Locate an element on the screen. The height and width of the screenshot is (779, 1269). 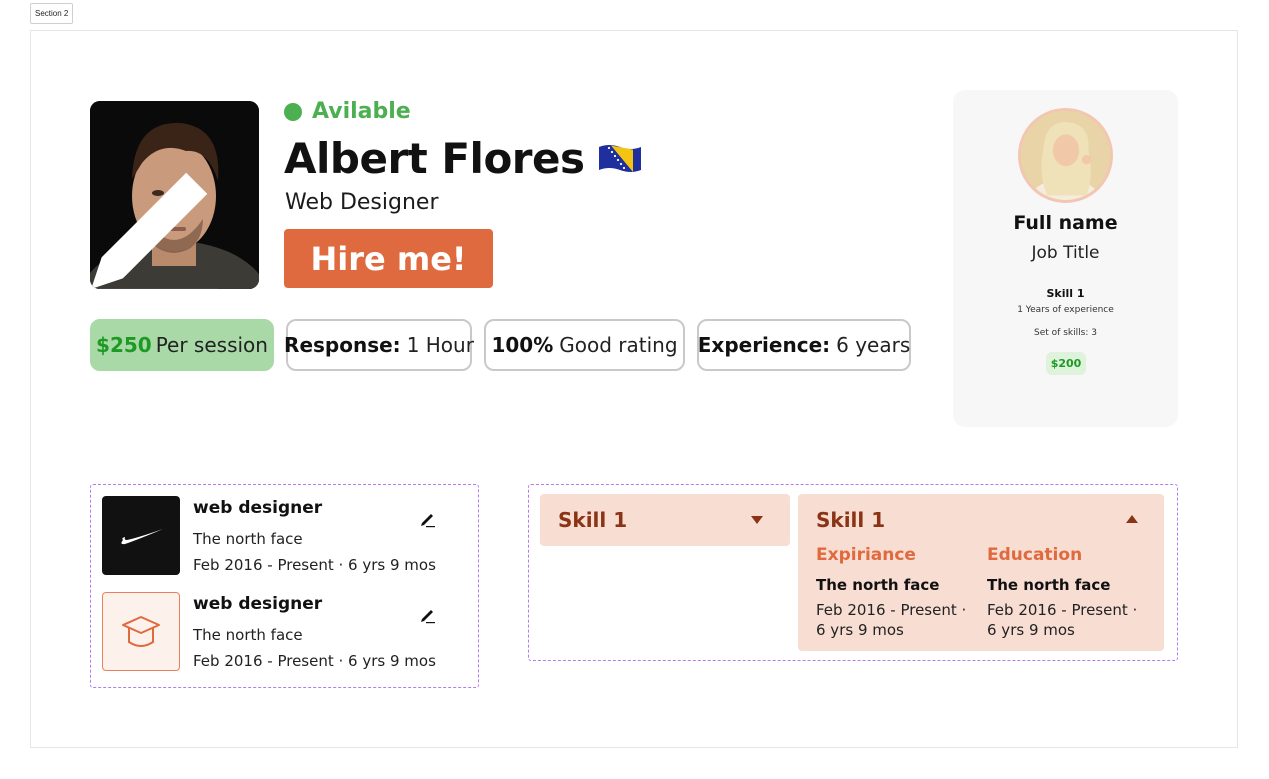
rating-label: Good rating is located at coordinates (618, 345).